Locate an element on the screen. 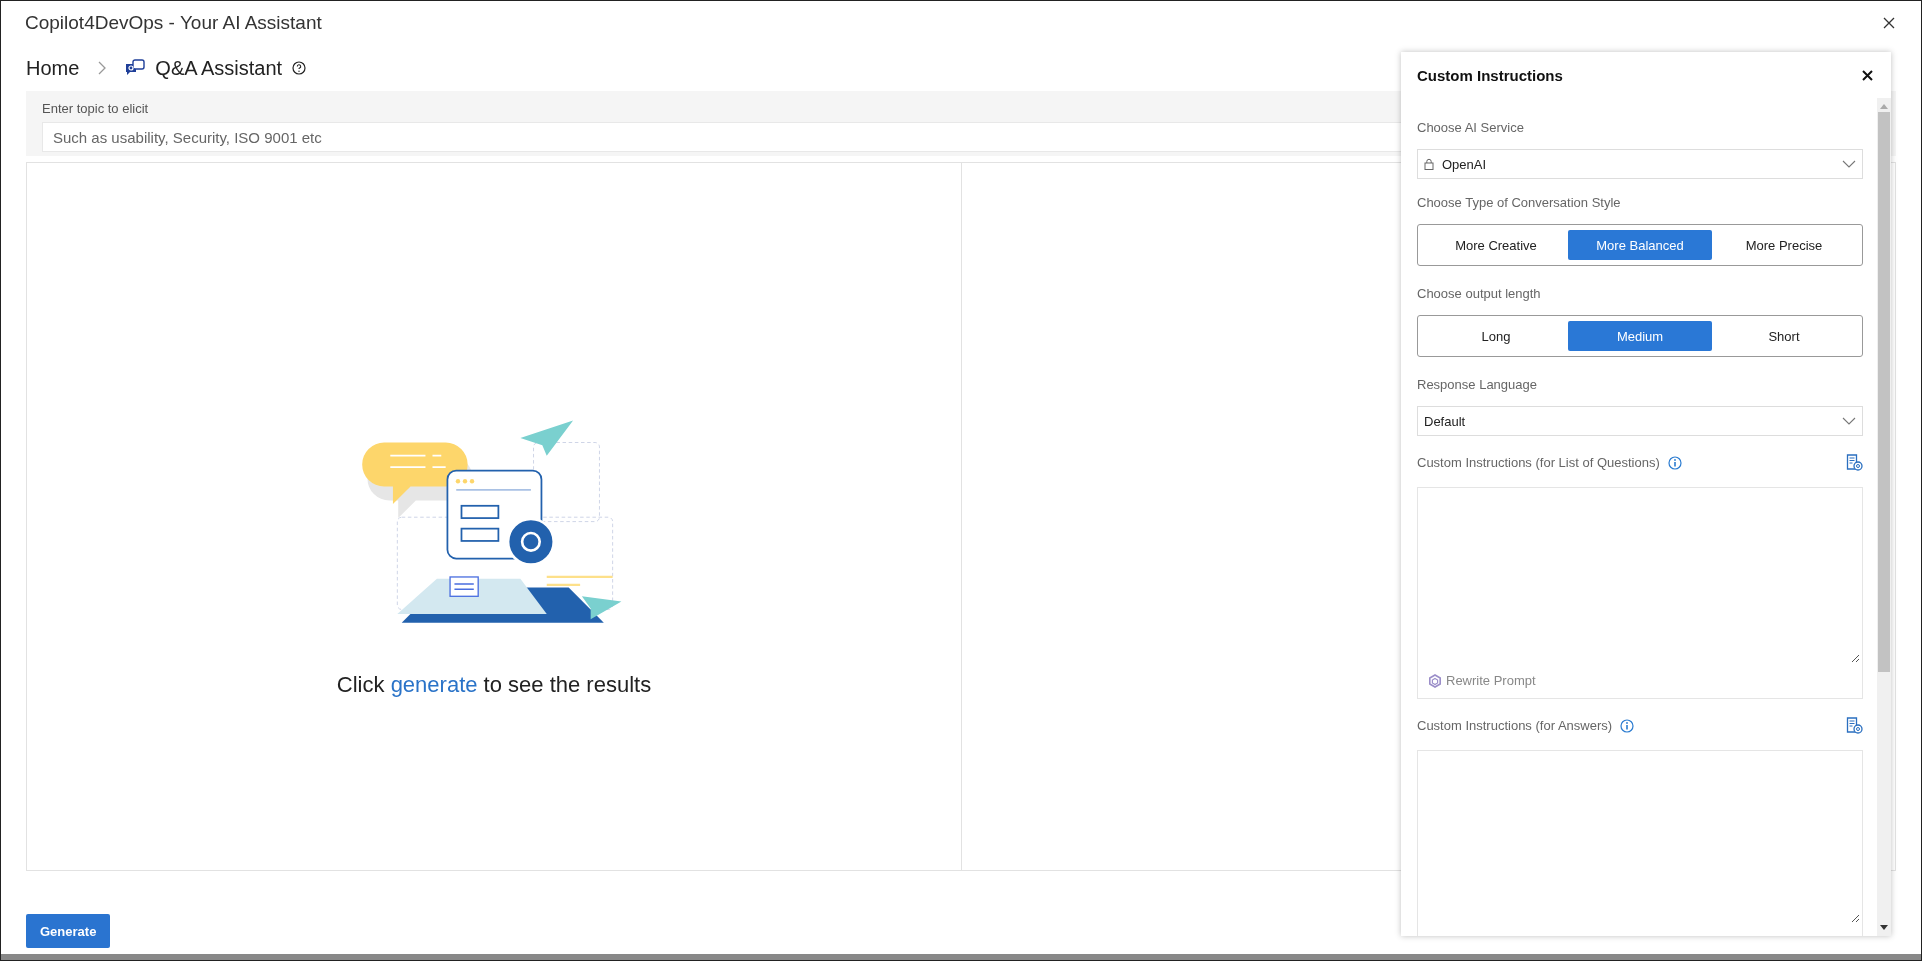  empty-state-message: Click generate to see the results is located at coordinates (494, 684).